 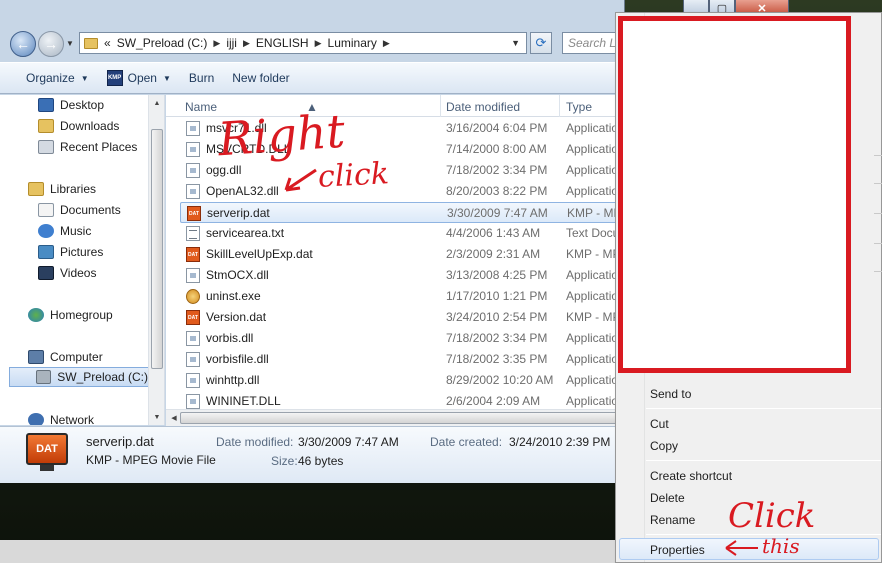 I want to click on table-row: vorbis.dll 7/18/2002 3:34 PM Application, so click(x=402, y=338).